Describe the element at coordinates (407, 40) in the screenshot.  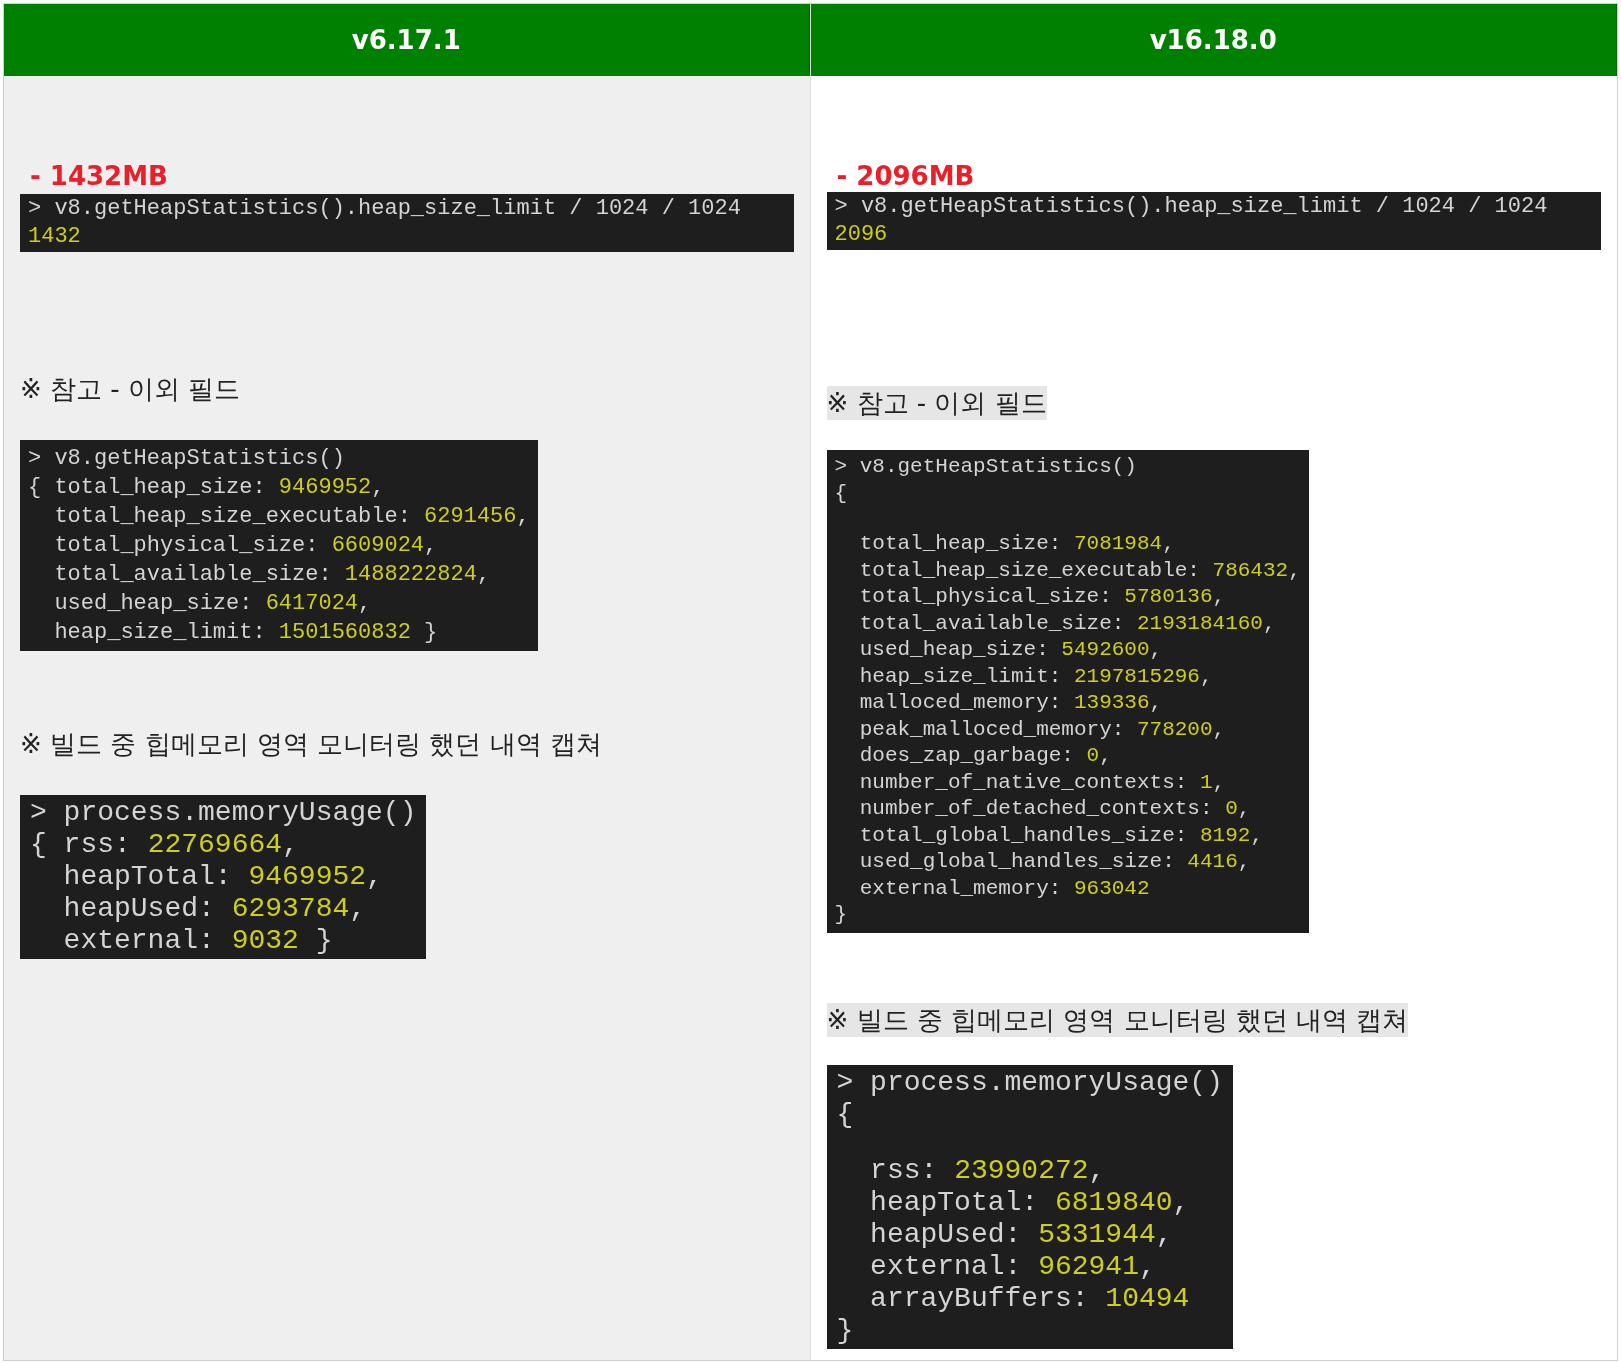
I see `column-header: v6.17.1` at that location.